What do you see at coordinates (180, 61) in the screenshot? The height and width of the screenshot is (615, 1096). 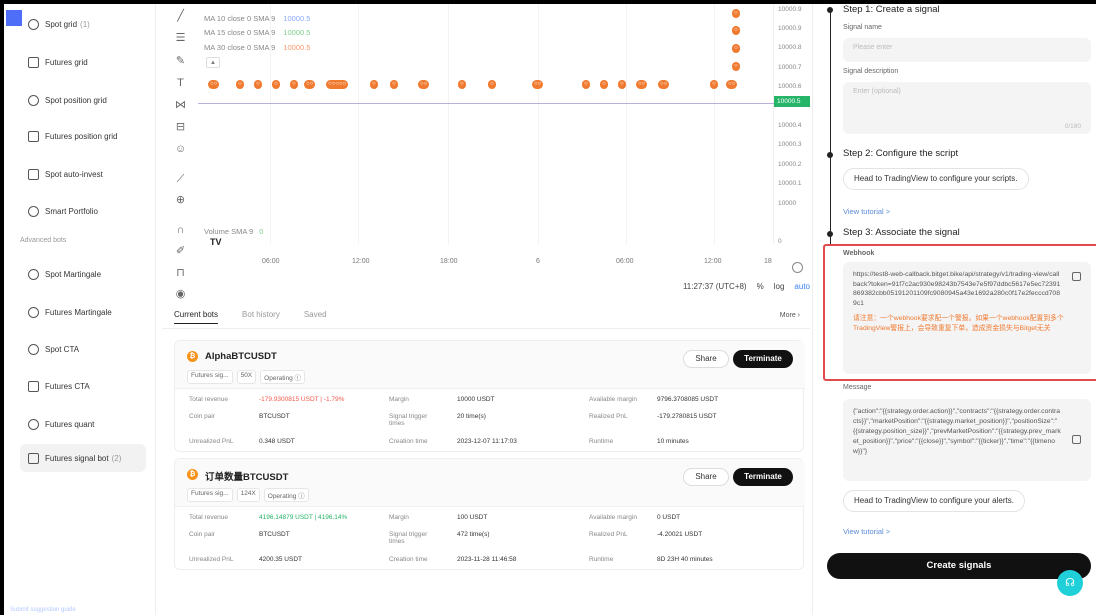 I see `brush-tool-icon: ✎` at bounding box center [180, 61].